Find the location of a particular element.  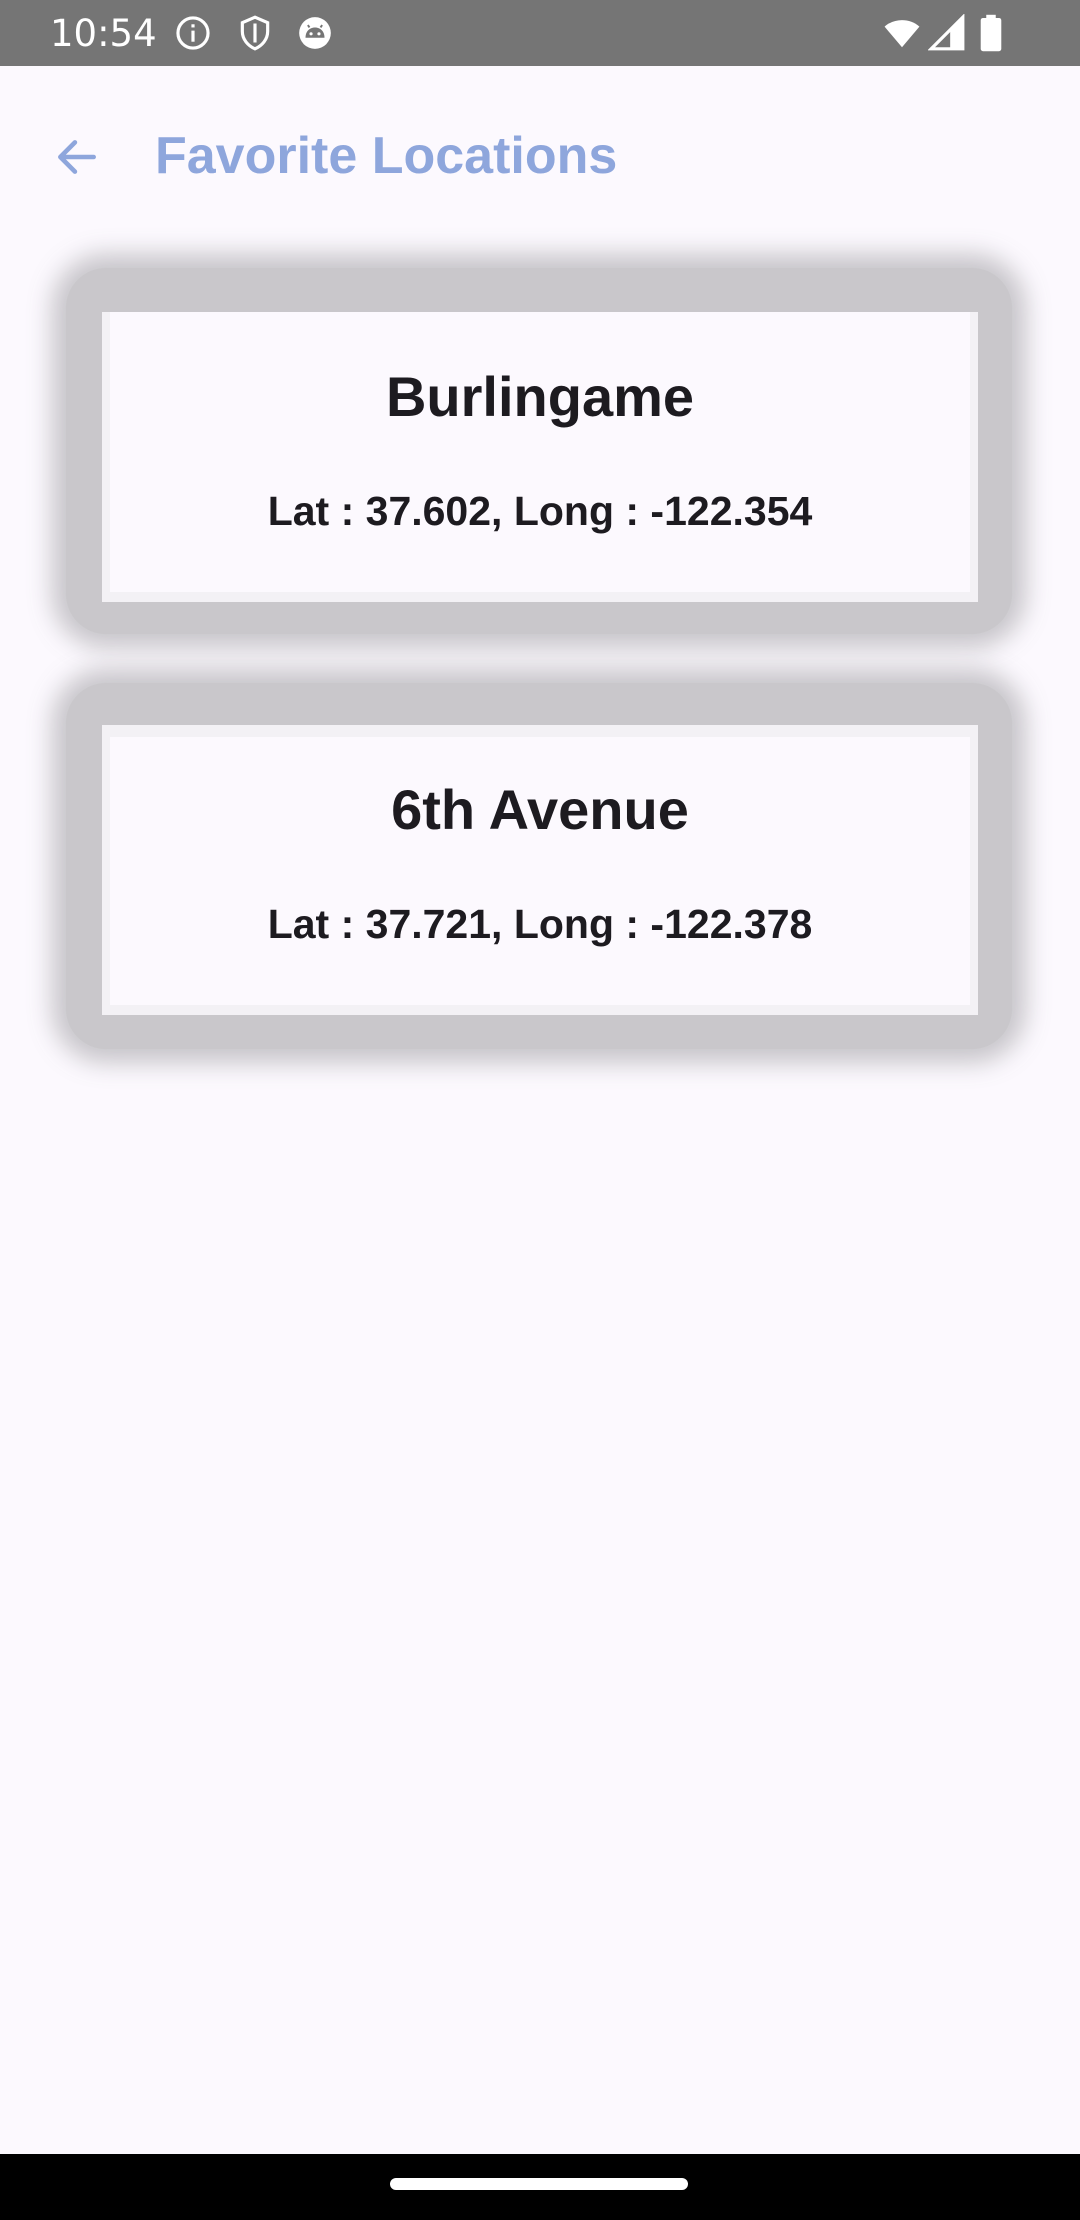

card-frame: Burlingame Lat : 37.602, Long : -122.354 is located at coordinates (540, 457).